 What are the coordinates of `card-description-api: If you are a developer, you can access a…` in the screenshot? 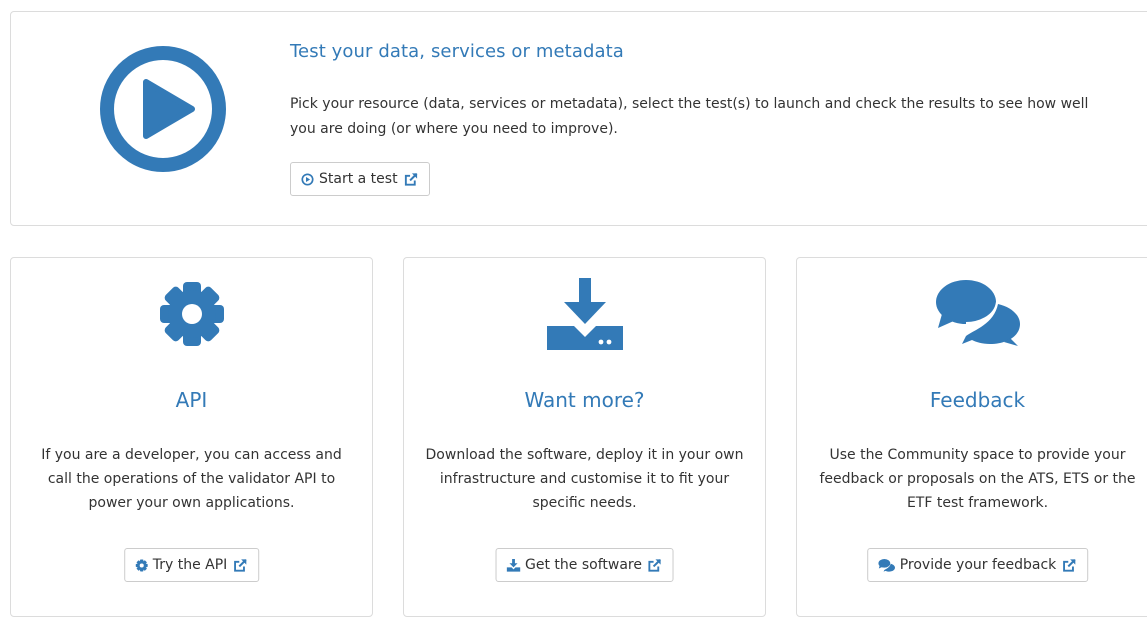 It's located at (191, 479).